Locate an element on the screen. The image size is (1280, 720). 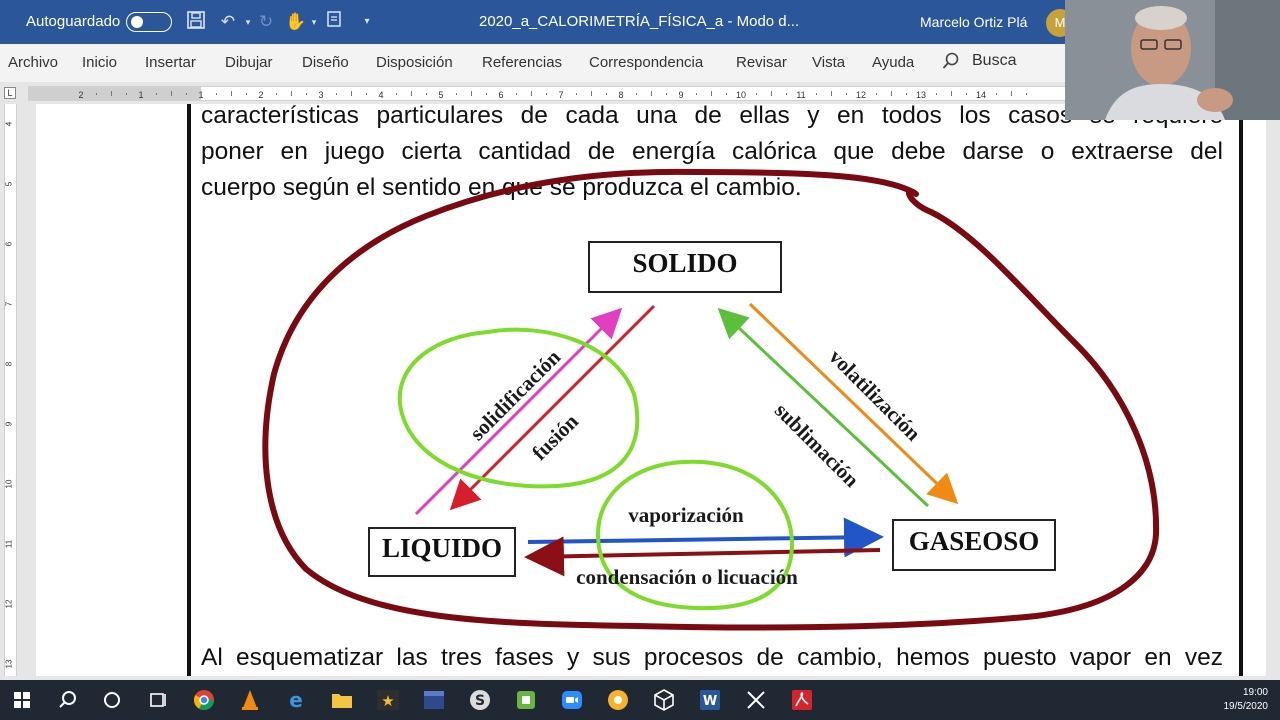
ruler-number: 11 is located at coordinates (800, 95).